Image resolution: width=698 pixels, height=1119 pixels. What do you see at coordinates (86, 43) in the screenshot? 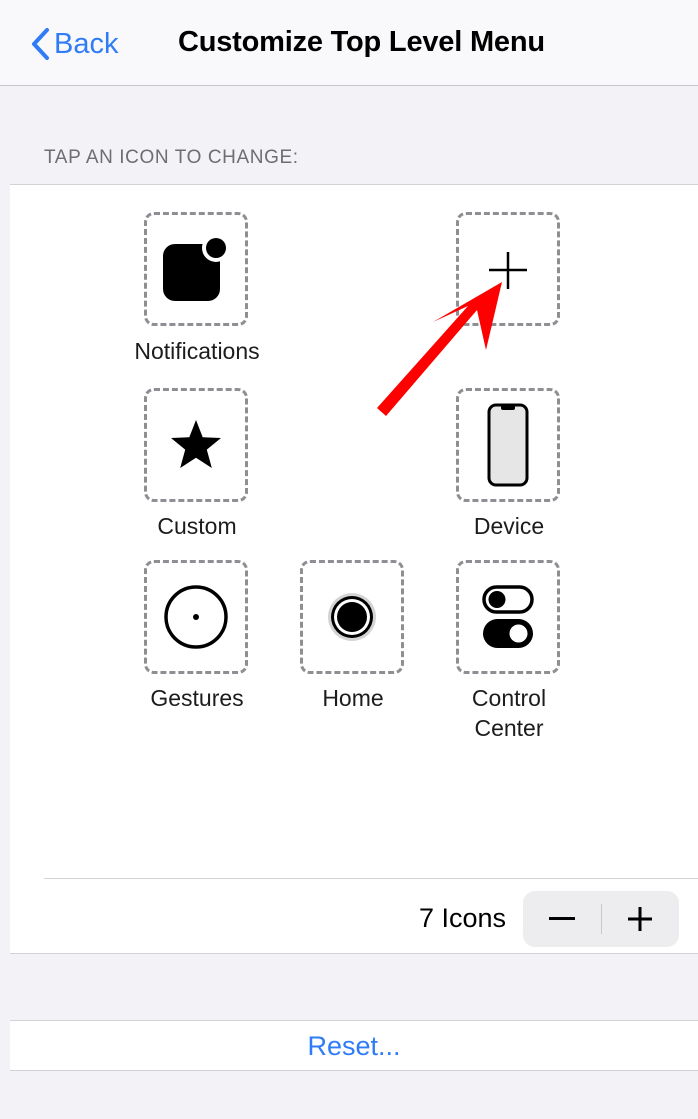
I see `back-button-label: Back` at bounding box center [86, 43].